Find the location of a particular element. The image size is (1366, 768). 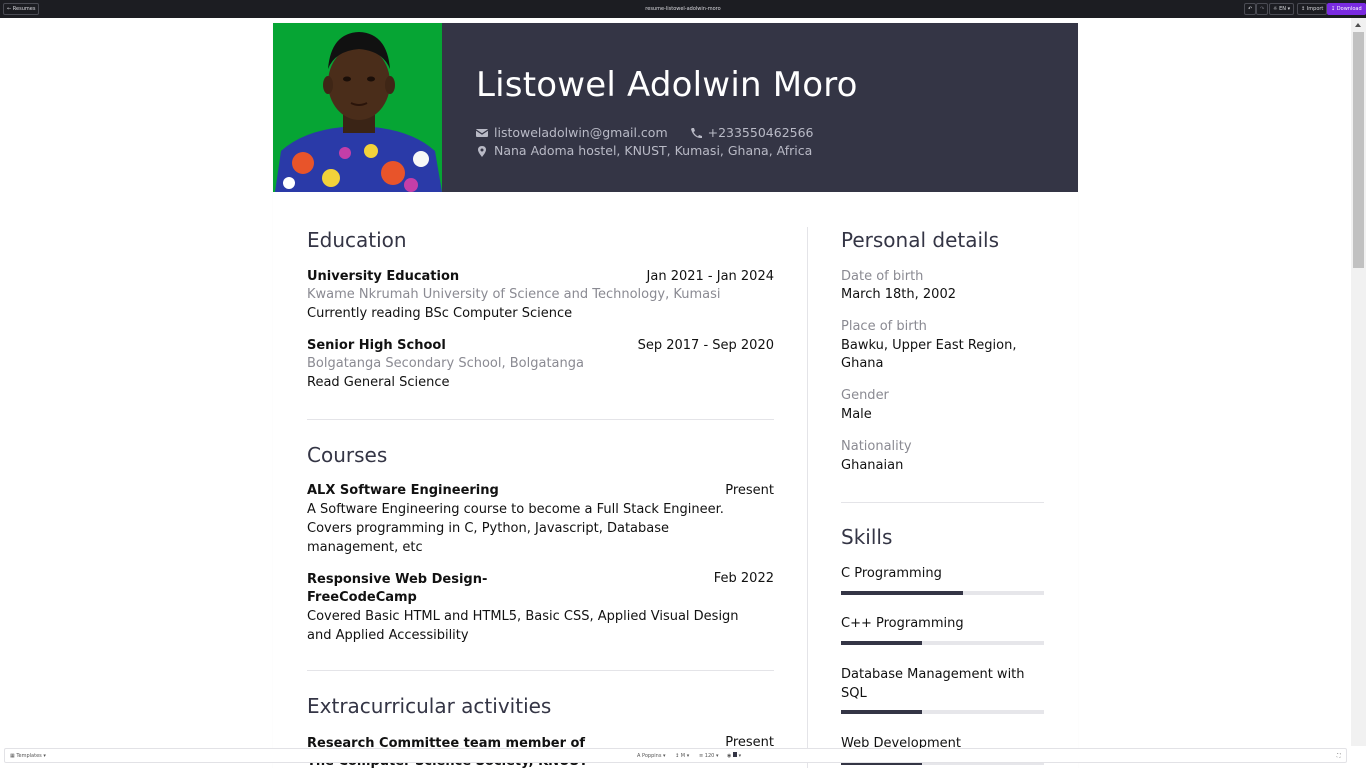

text-size-icon: ↕ is located at coordinates (677, 756).